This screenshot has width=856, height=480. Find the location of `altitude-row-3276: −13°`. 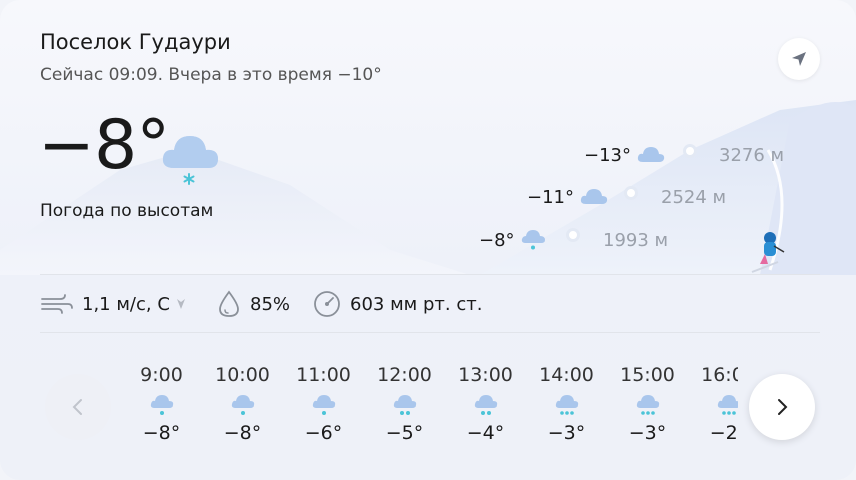

altitude-row-3276: −13° is located at coordinates (625, 155).